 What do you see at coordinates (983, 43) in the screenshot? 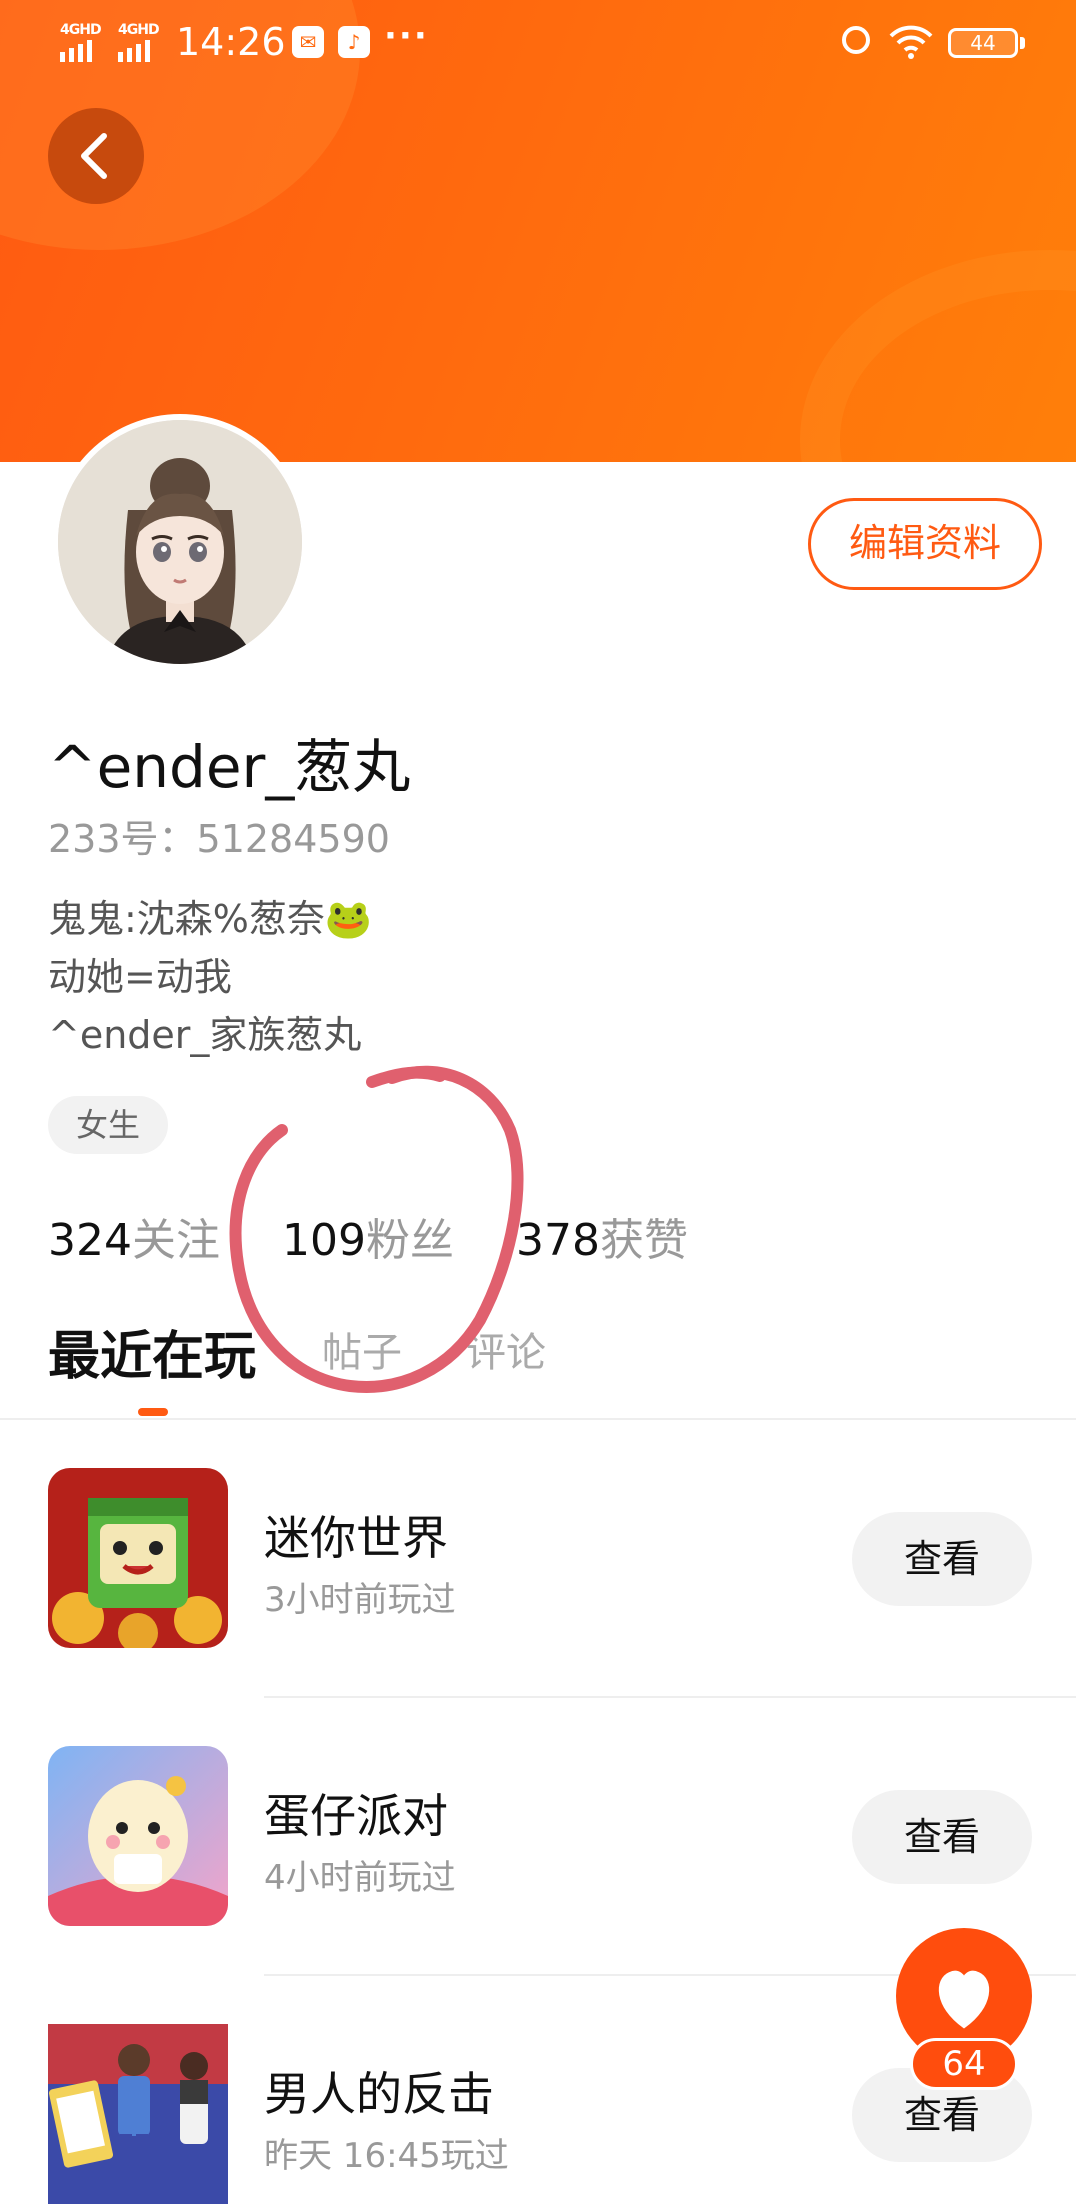
I see `battery-icon: 44` at bounding box center [983, 43].